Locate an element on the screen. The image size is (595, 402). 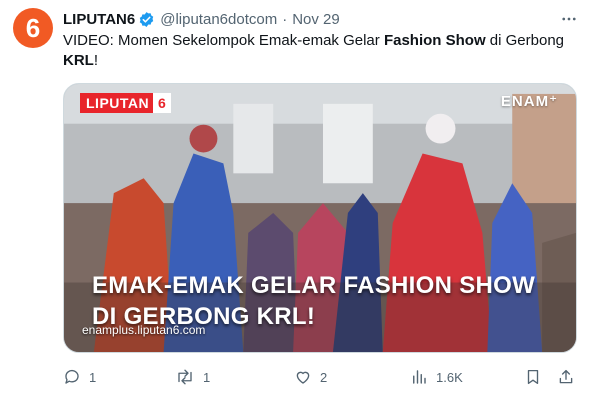
author-handle: @liputan6dotcom is located at coordinates (218, 19).